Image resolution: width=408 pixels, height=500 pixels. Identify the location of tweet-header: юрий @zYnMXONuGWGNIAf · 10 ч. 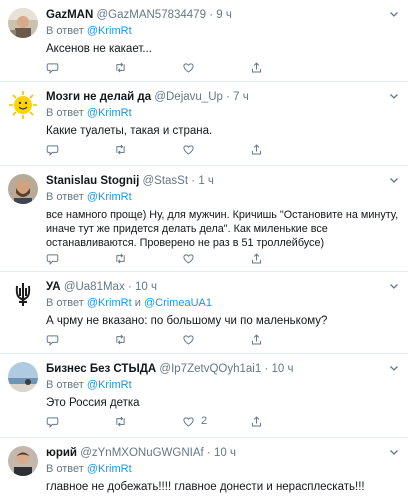
(223, 453).